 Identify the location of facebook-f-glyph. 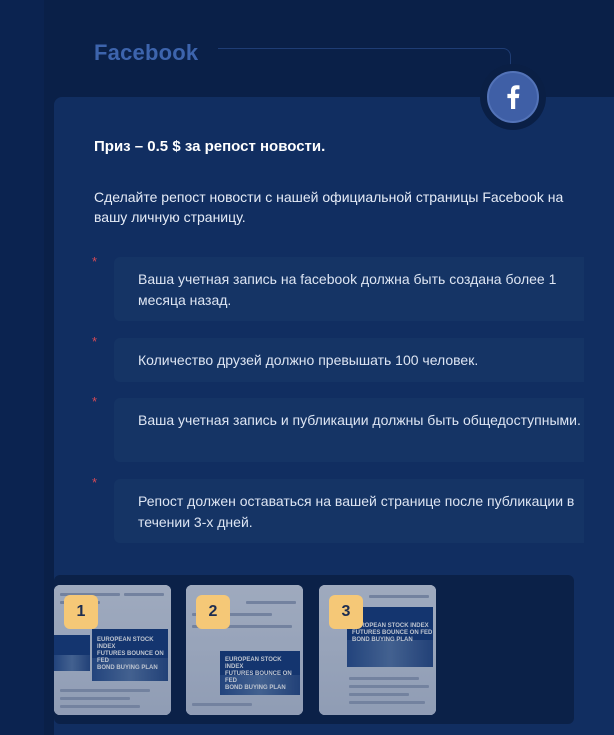
(513, 97).